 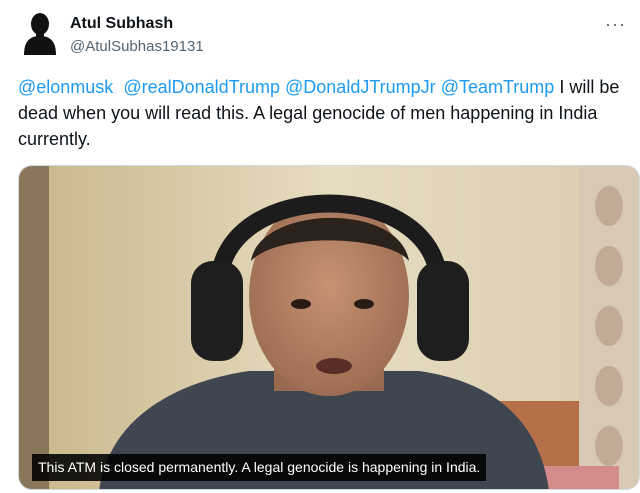 What do you see at coordinates (137, 47) in the screenshot?
I see `author-handle: @AtulSubhas19131` at bounding box center [137, 47].